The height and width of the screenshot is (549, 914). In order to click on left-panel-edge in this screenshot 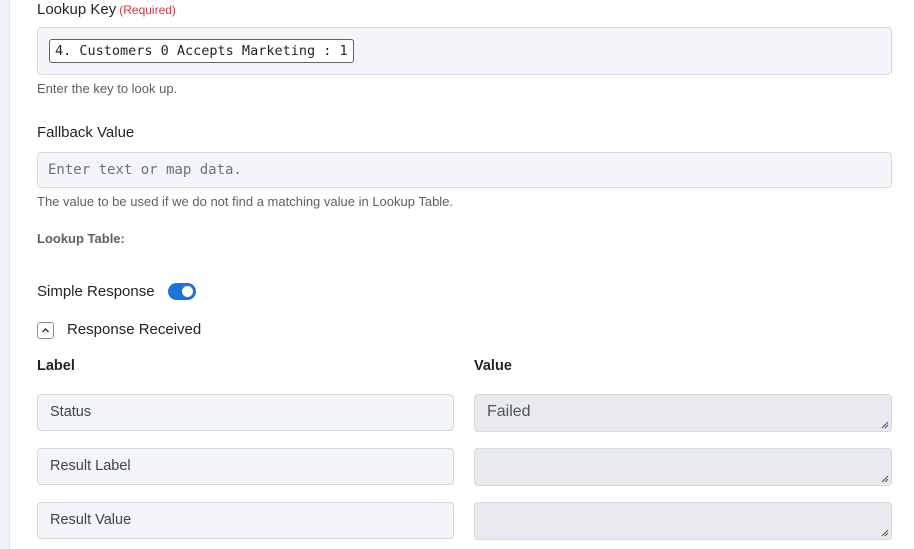, I will do `click(5, 274)`.